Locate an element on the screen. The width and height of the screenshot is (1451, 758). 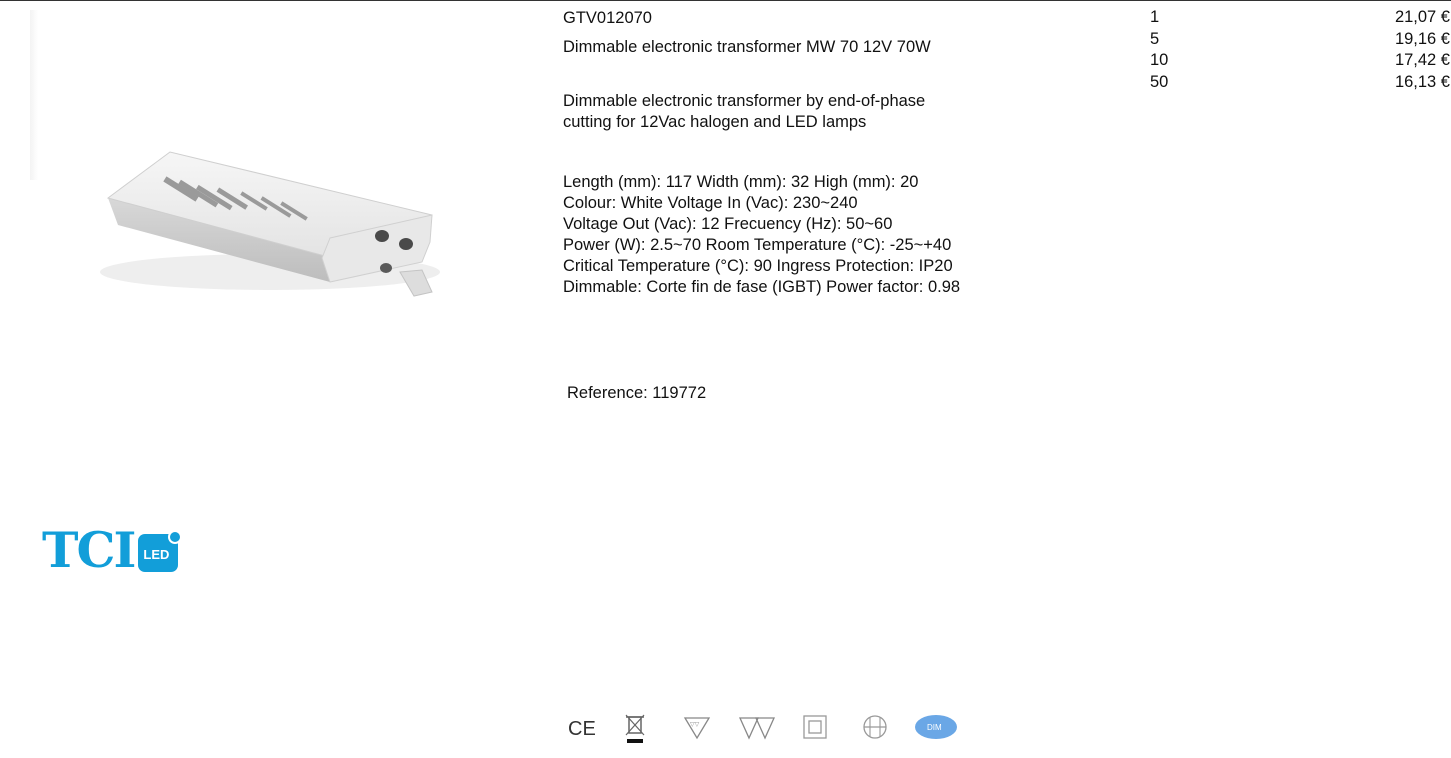
brand-name: TCI is located at coordinates (89, 550).